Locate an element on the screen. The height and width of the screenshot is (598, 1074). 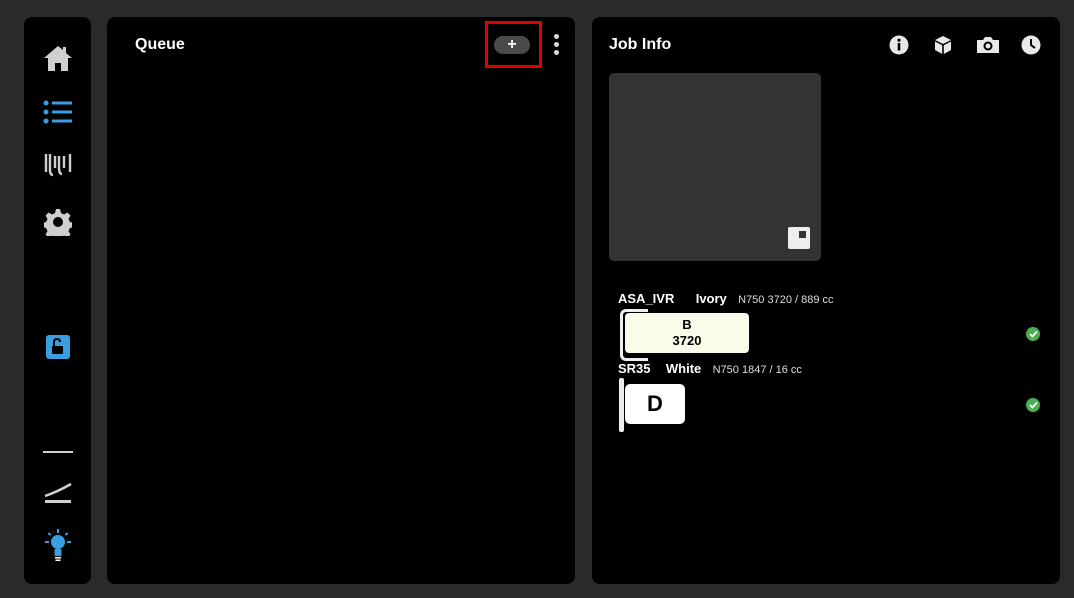
material-color: Ivory is located at coordinates (711, 298).